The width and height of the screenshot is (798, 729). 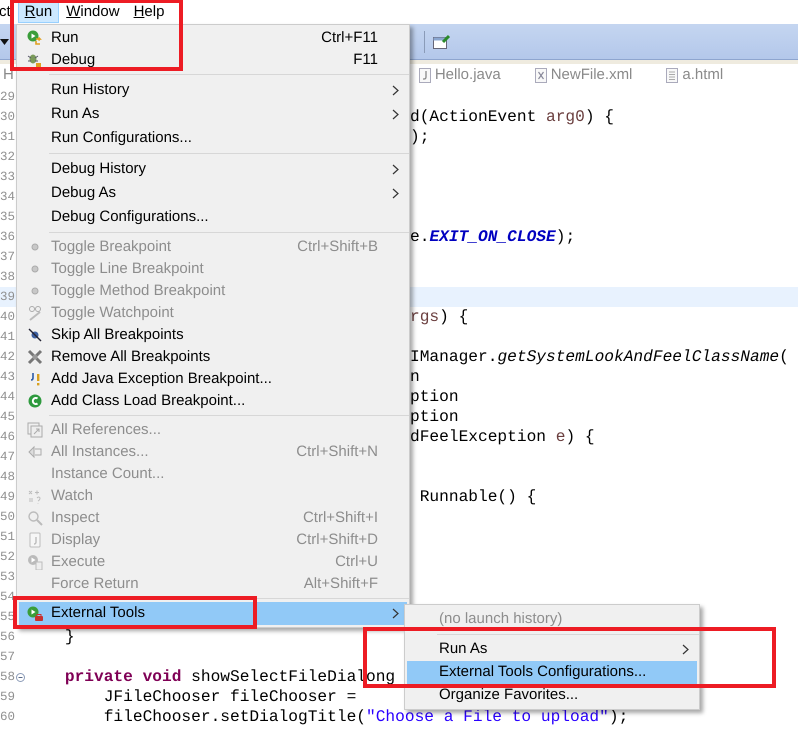 I want to click on code-line: fileChooser.setDialogTitle("Choose a File to upload");, so click(x=365, y=717).